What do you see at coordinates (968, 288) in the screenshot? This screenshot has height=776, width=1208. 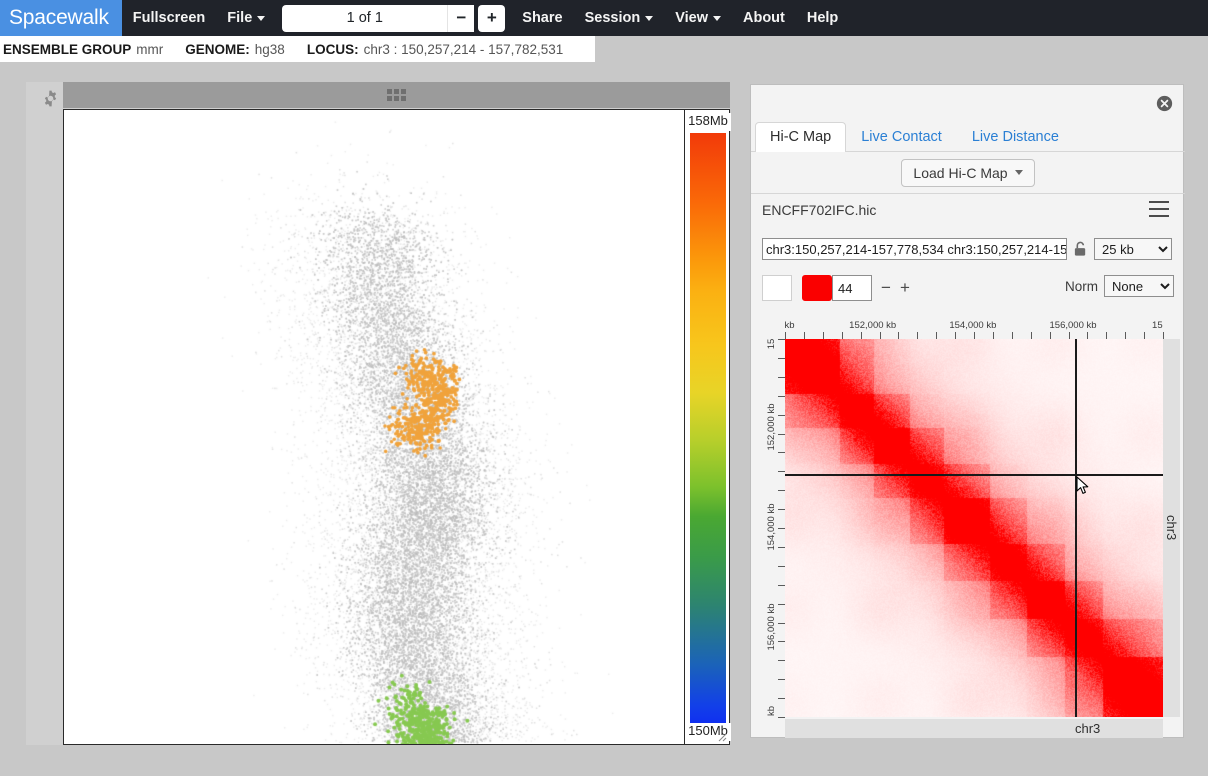 I see `color-scale-row: 44 − + Norm NoneVCVC_SQRTKR` at bounding box center [968, 288].